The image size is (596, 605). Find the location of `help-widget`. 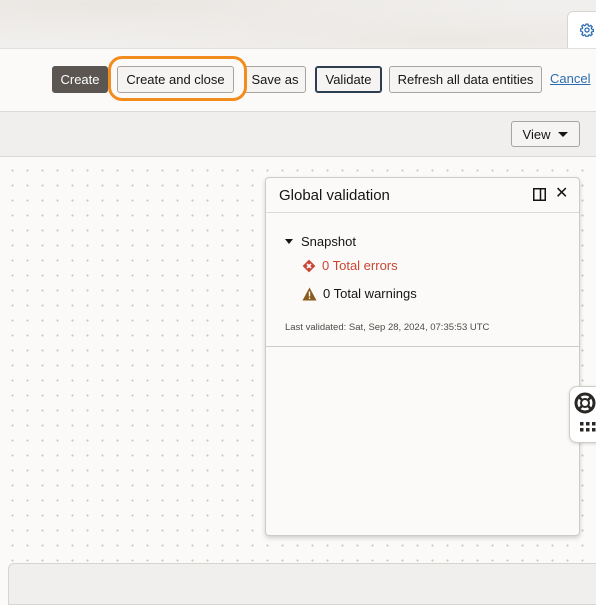

help-widget is located at coordinates (582, 414).